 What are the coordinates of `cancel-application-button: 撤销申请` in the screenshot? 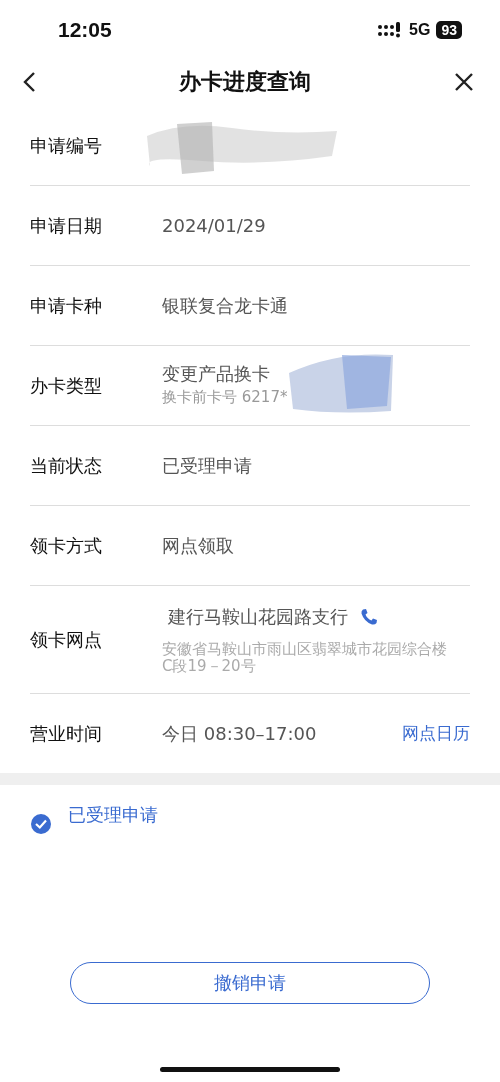 It's located at (250, 983).